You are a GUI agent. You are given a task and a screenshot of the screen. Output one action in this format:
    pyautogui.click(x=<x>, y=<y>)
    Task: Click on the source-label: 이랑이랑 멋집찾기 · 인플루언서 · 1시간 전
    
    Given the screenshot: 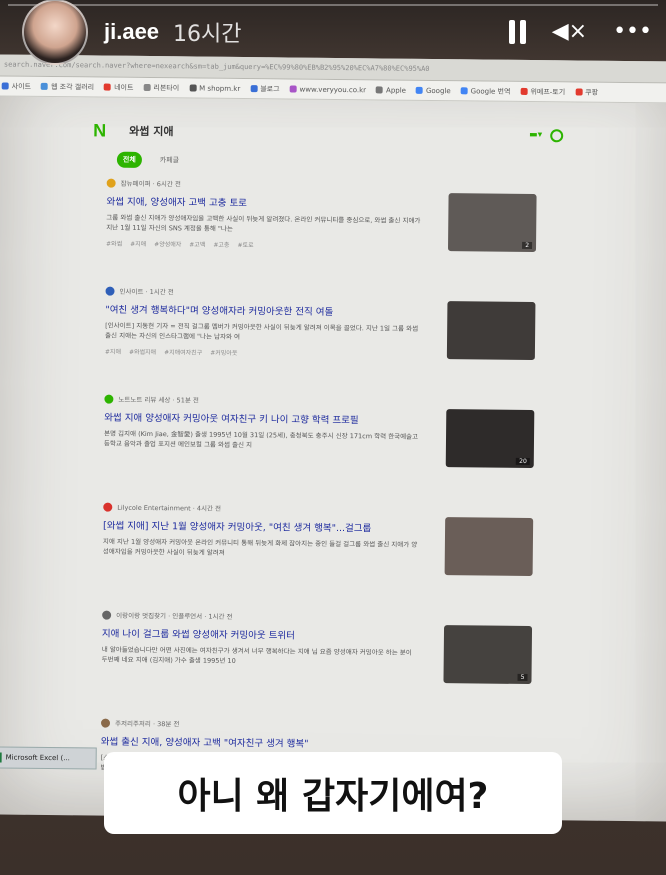 What is the action you would take?
    pyautogui.click(x=174, y=616)
    